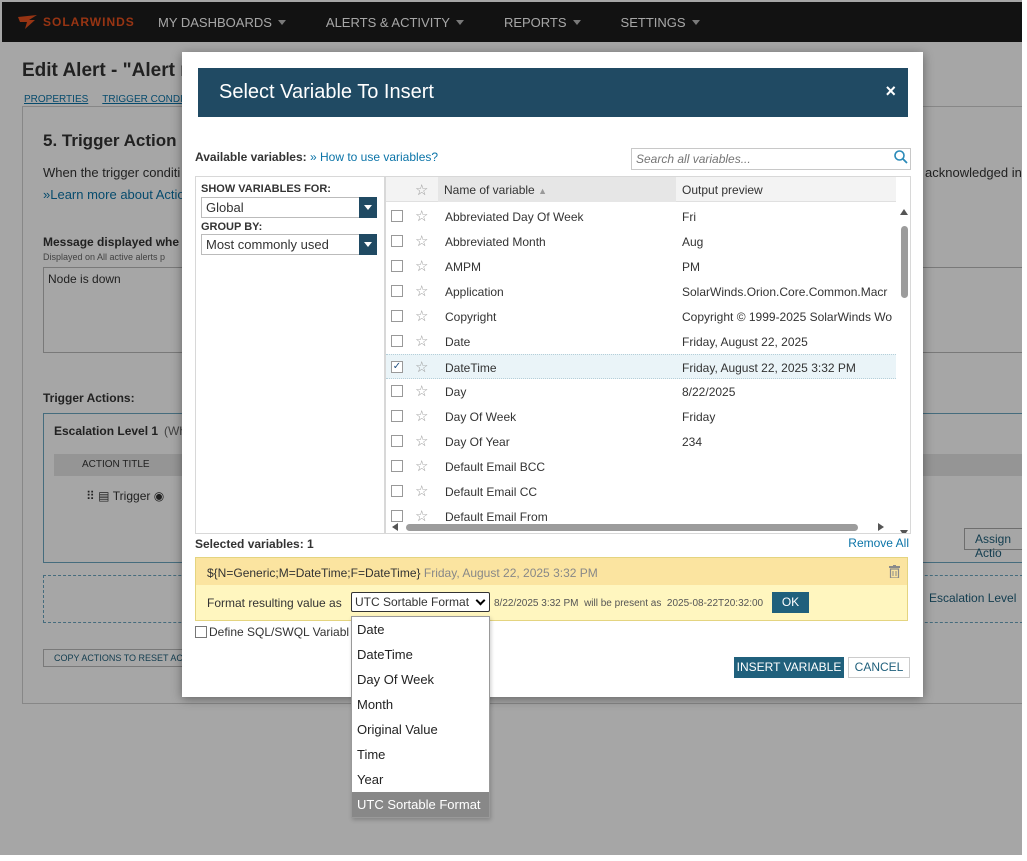  Describe the element at coordinates (623, 603) in the screenshot. I see `format-example-mid: will be present as` at that location.